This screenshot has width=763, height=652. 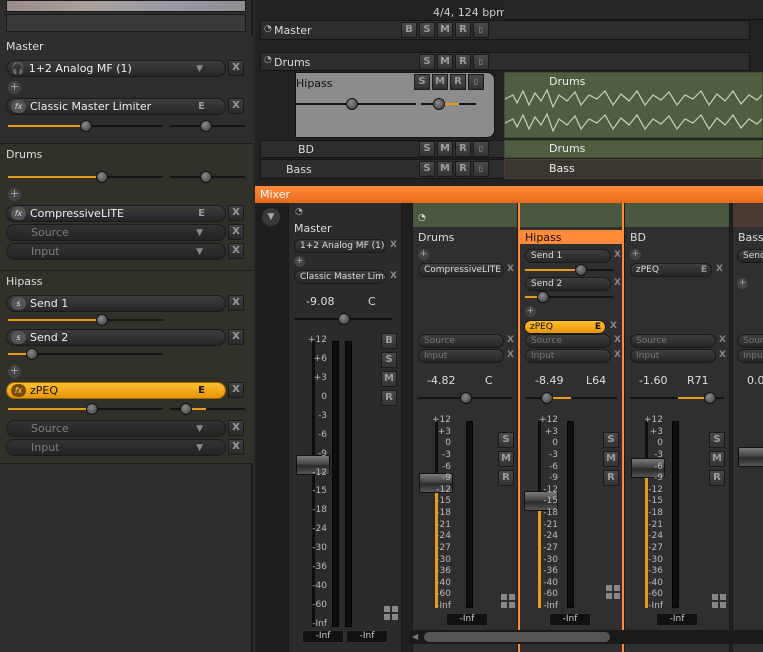 I want to click on mixer-scrollbar: ◀, so click(x=586, y=637).